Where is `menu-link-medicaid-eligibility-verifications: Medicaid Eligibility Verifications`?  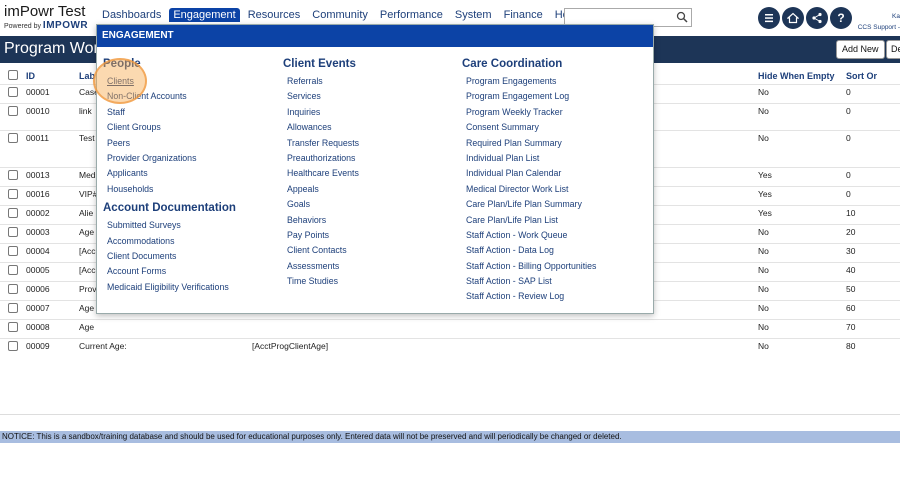 menu-link-medicaid-eligibility-verifications: Medicaid Eligibility Verifications is located at coordinates (169, 287).